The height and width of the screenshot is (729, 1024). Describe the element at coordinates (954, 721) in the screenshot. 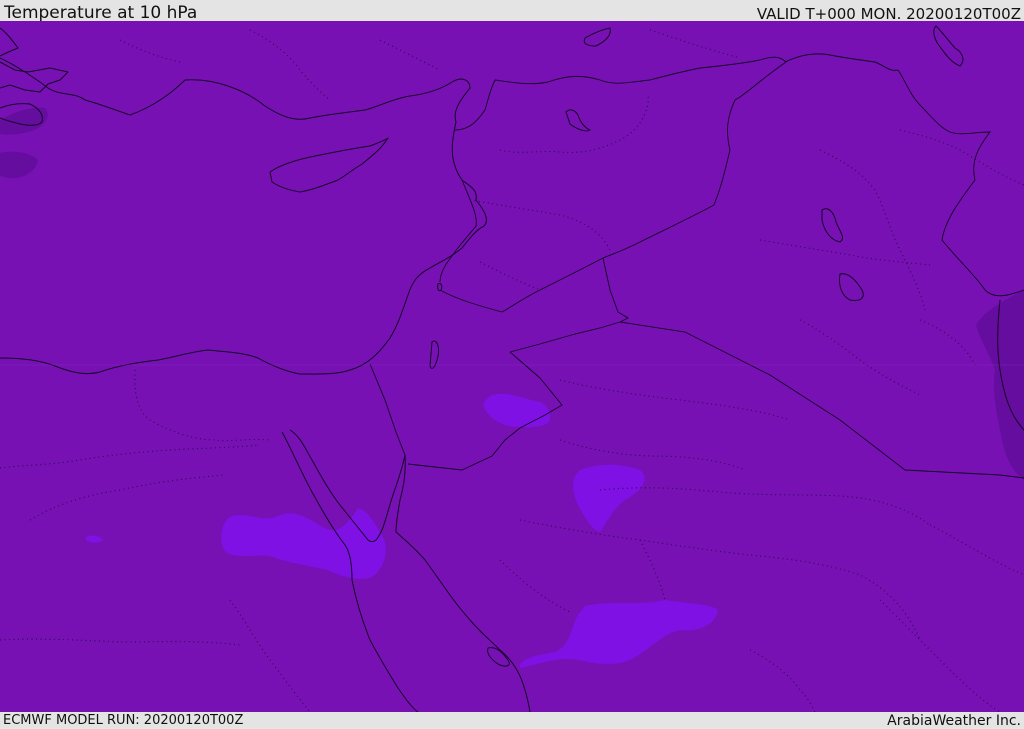

I see `credit-text: ArabiaWeather Inc.` at that location.